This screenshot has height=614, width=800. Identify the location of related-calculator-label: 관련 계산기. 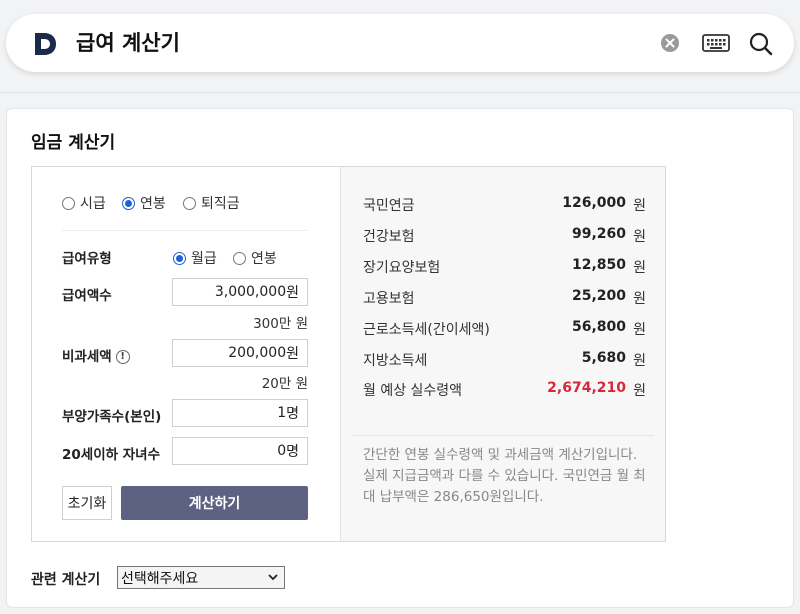
(66, 580).